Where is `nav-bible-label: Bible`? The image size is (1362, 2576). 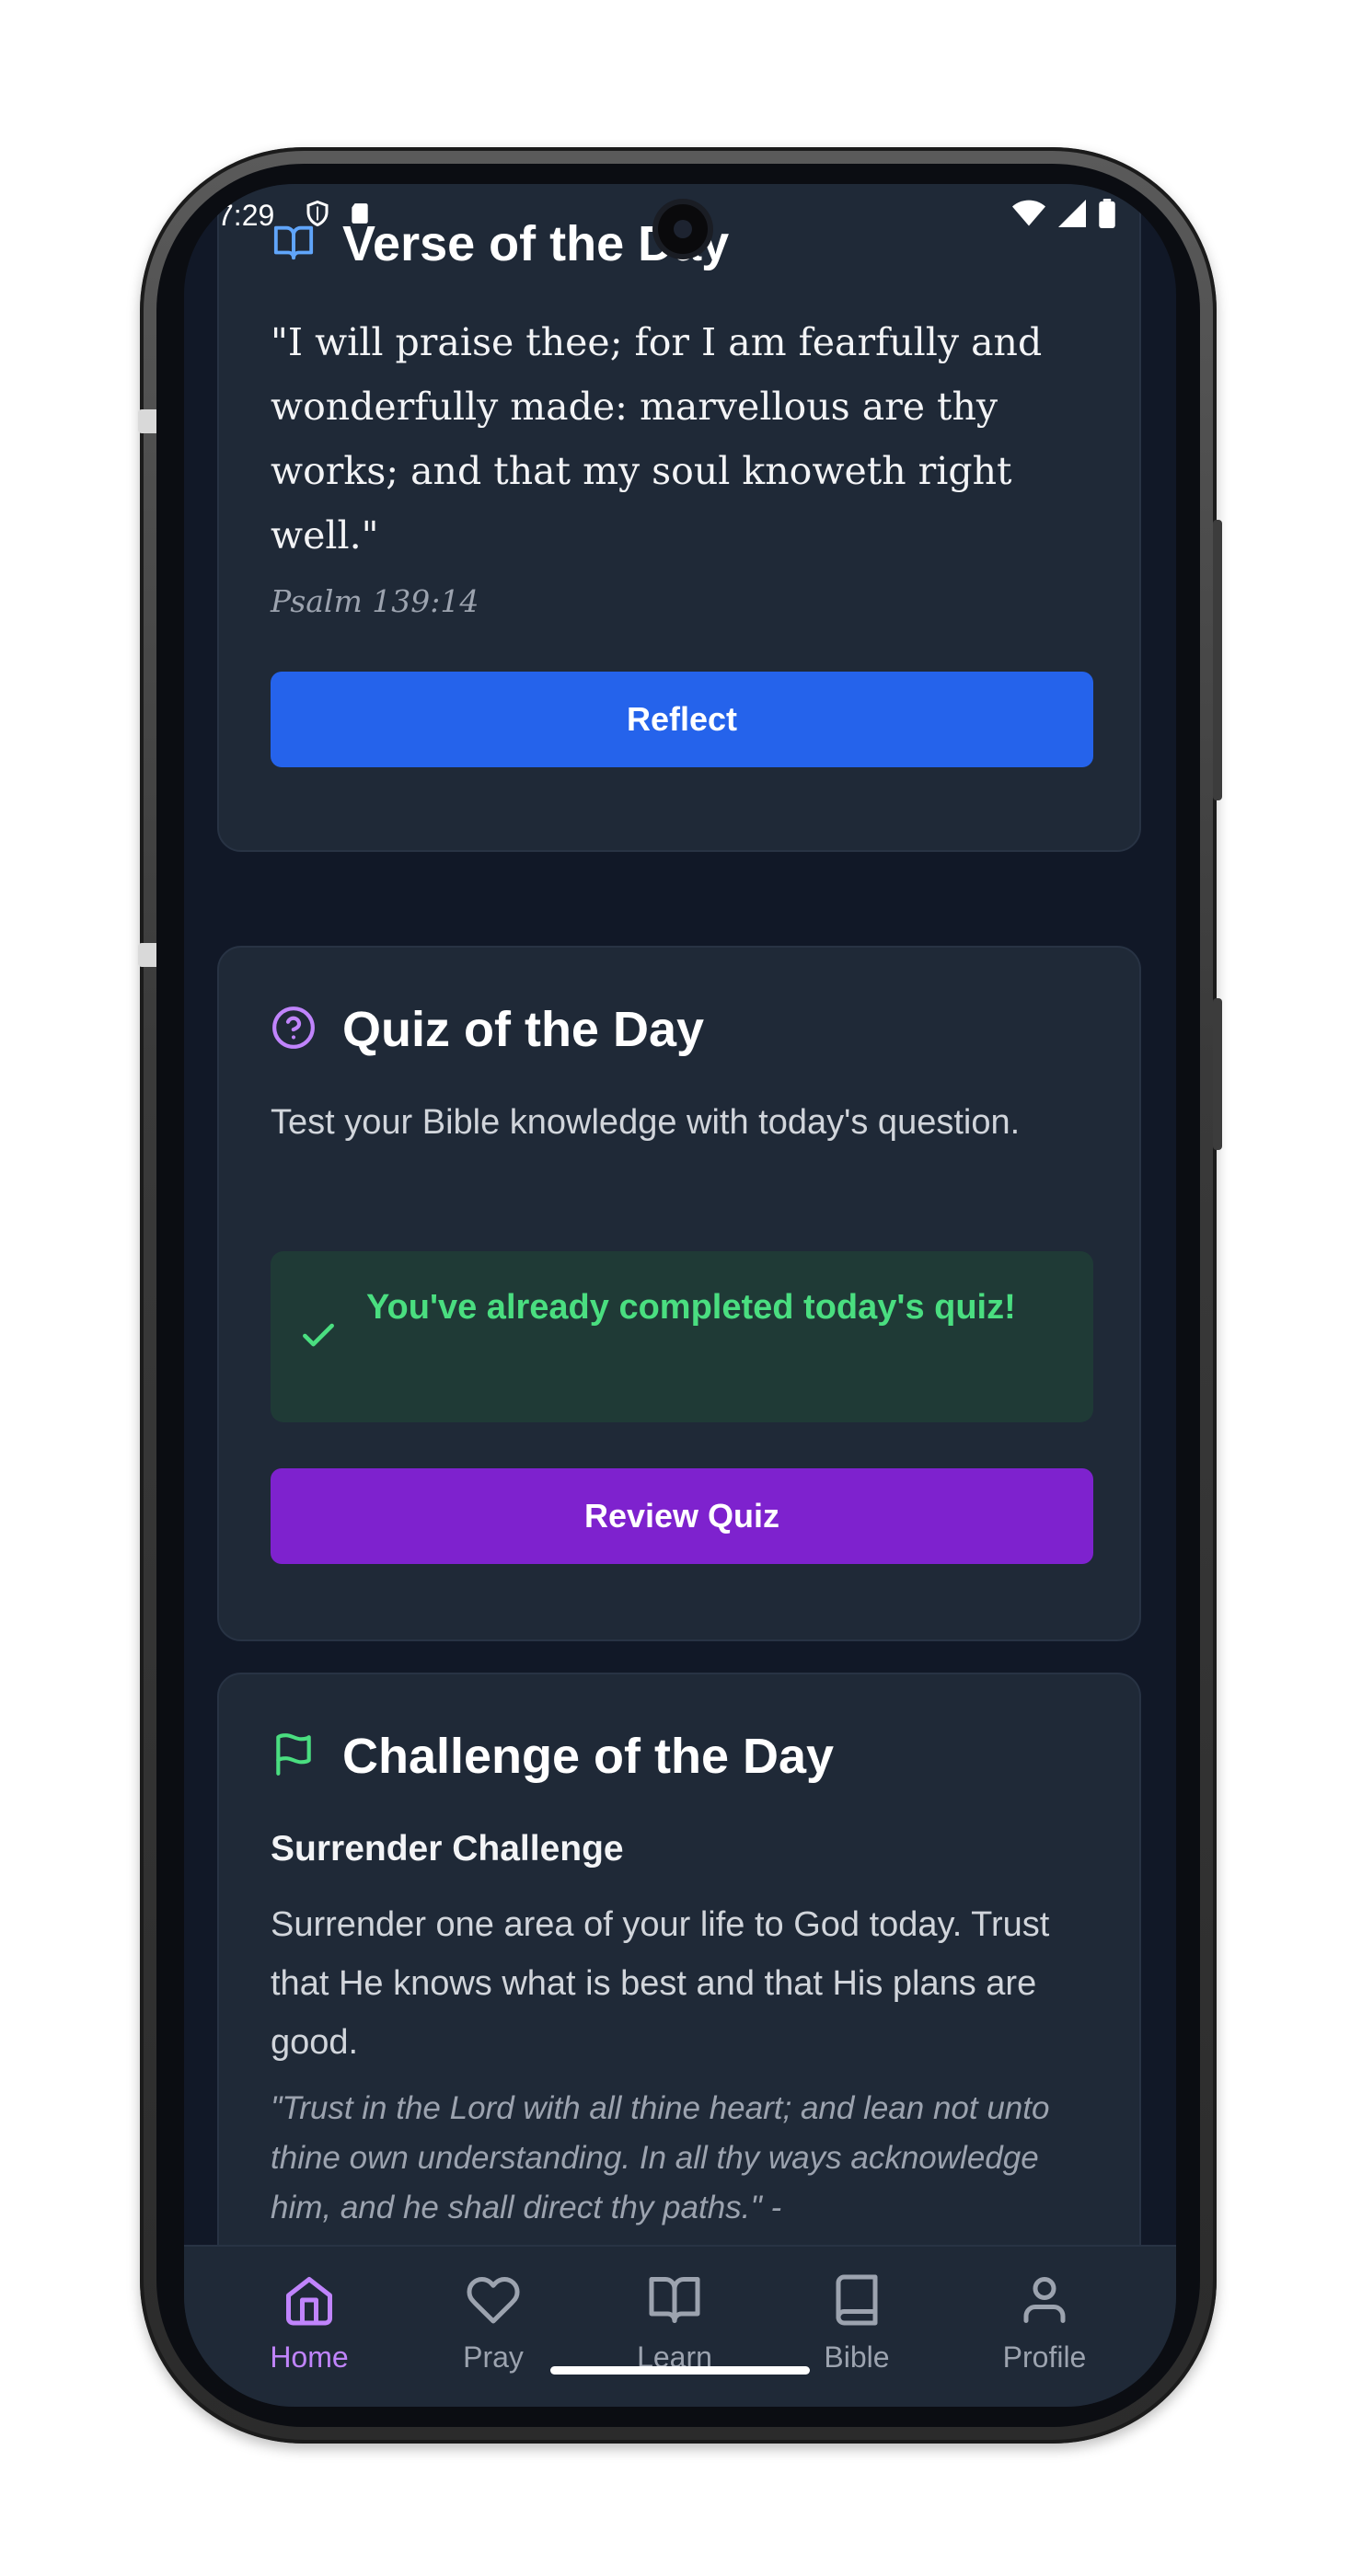
nav-bible-label: Bible is located at coordinates (857, 2357).